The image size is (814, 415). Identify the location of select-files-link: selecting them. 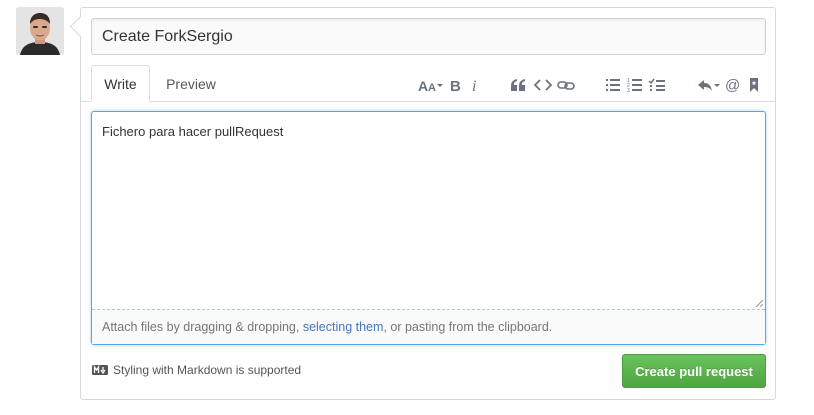
(343, 327).